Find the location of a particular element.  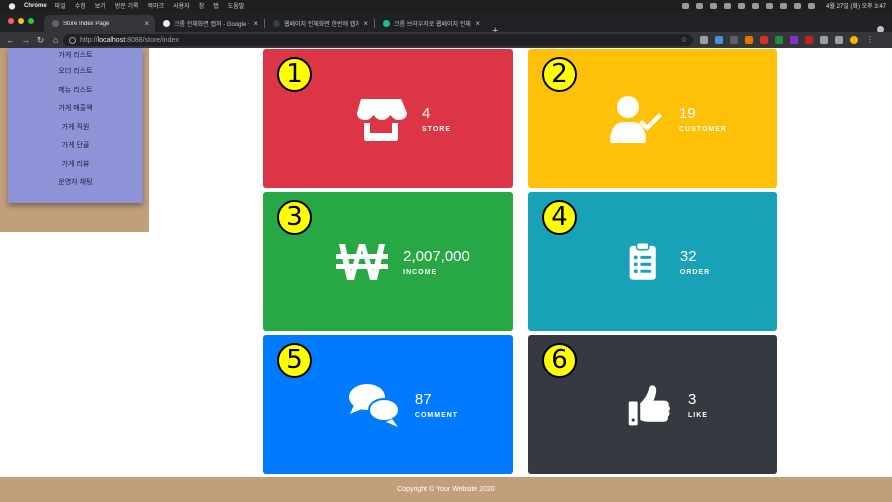

tab-chrome-capture: 크롬 브라우저로 웹페이지 전체를 한… × is located at coordinates (430, 23).